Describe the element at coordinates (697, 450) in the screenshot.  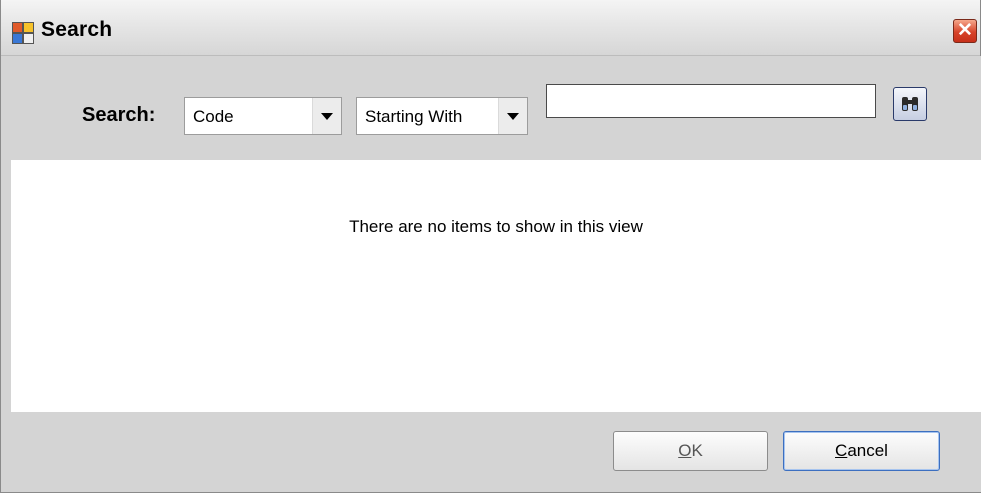
I see `ok-label-rest: K` at that location.